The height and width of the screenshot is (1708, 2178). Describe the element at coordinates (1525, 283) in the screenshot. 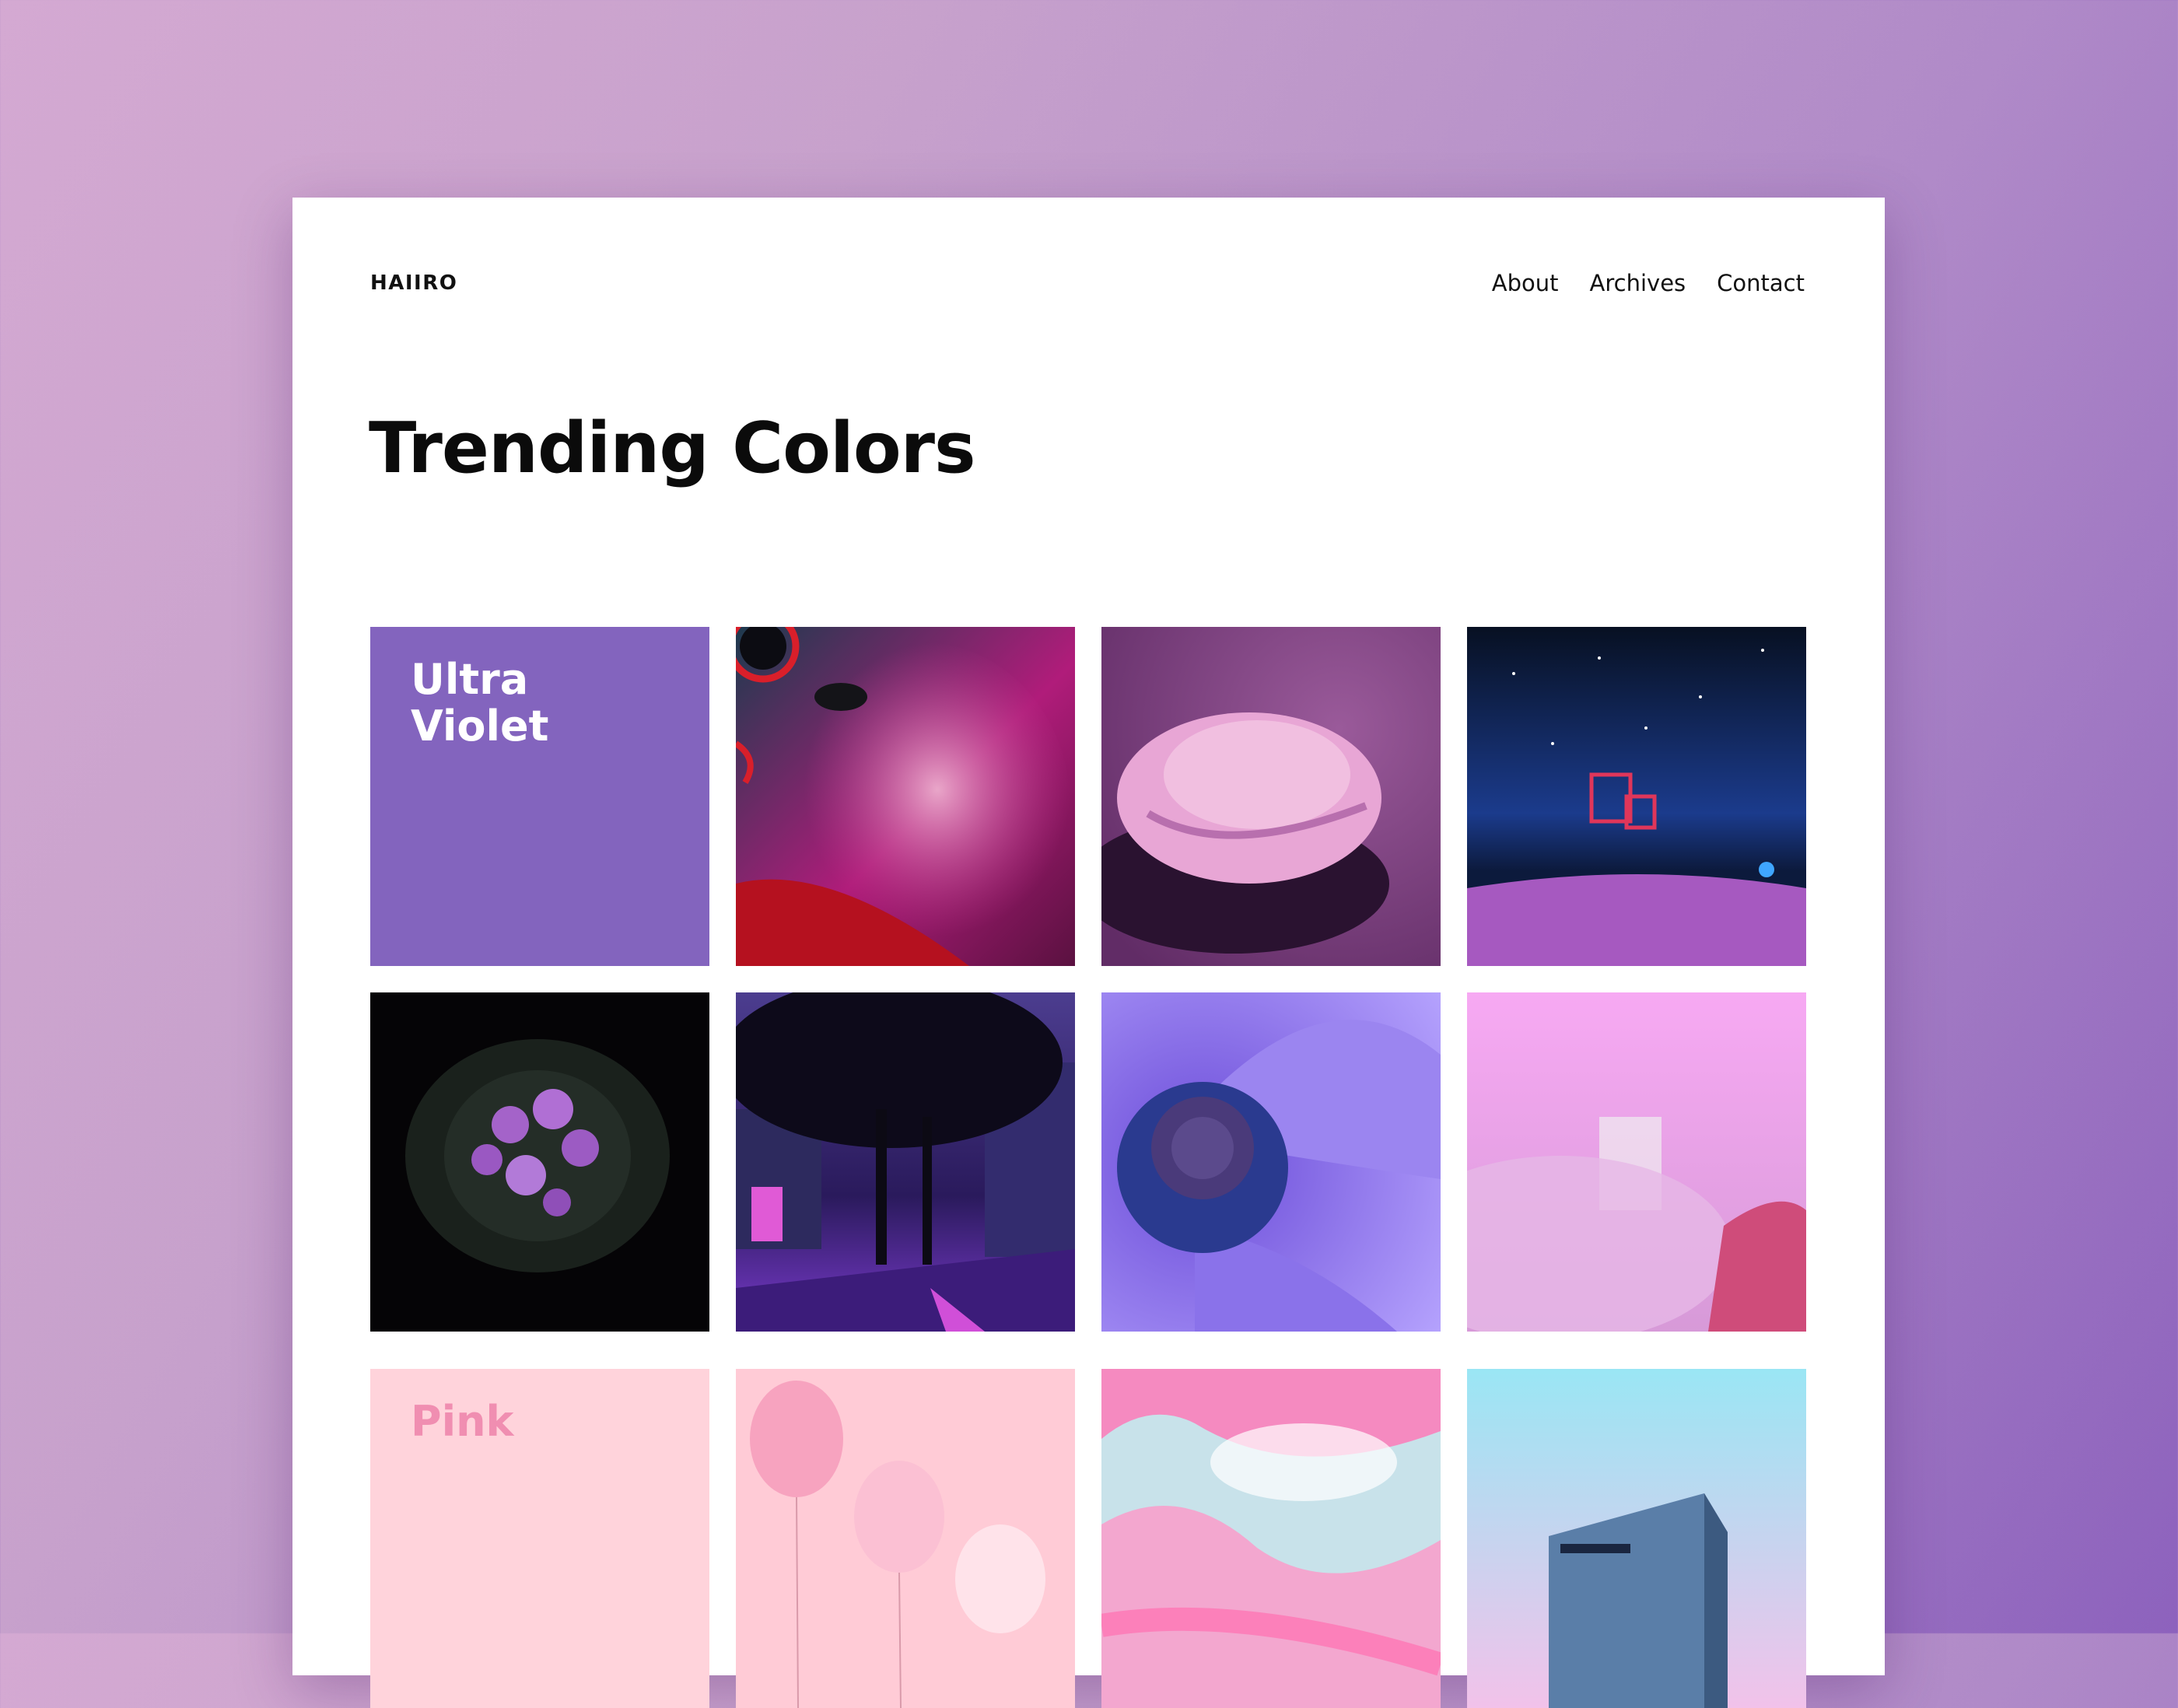

I see `nav-about: About` at that location.